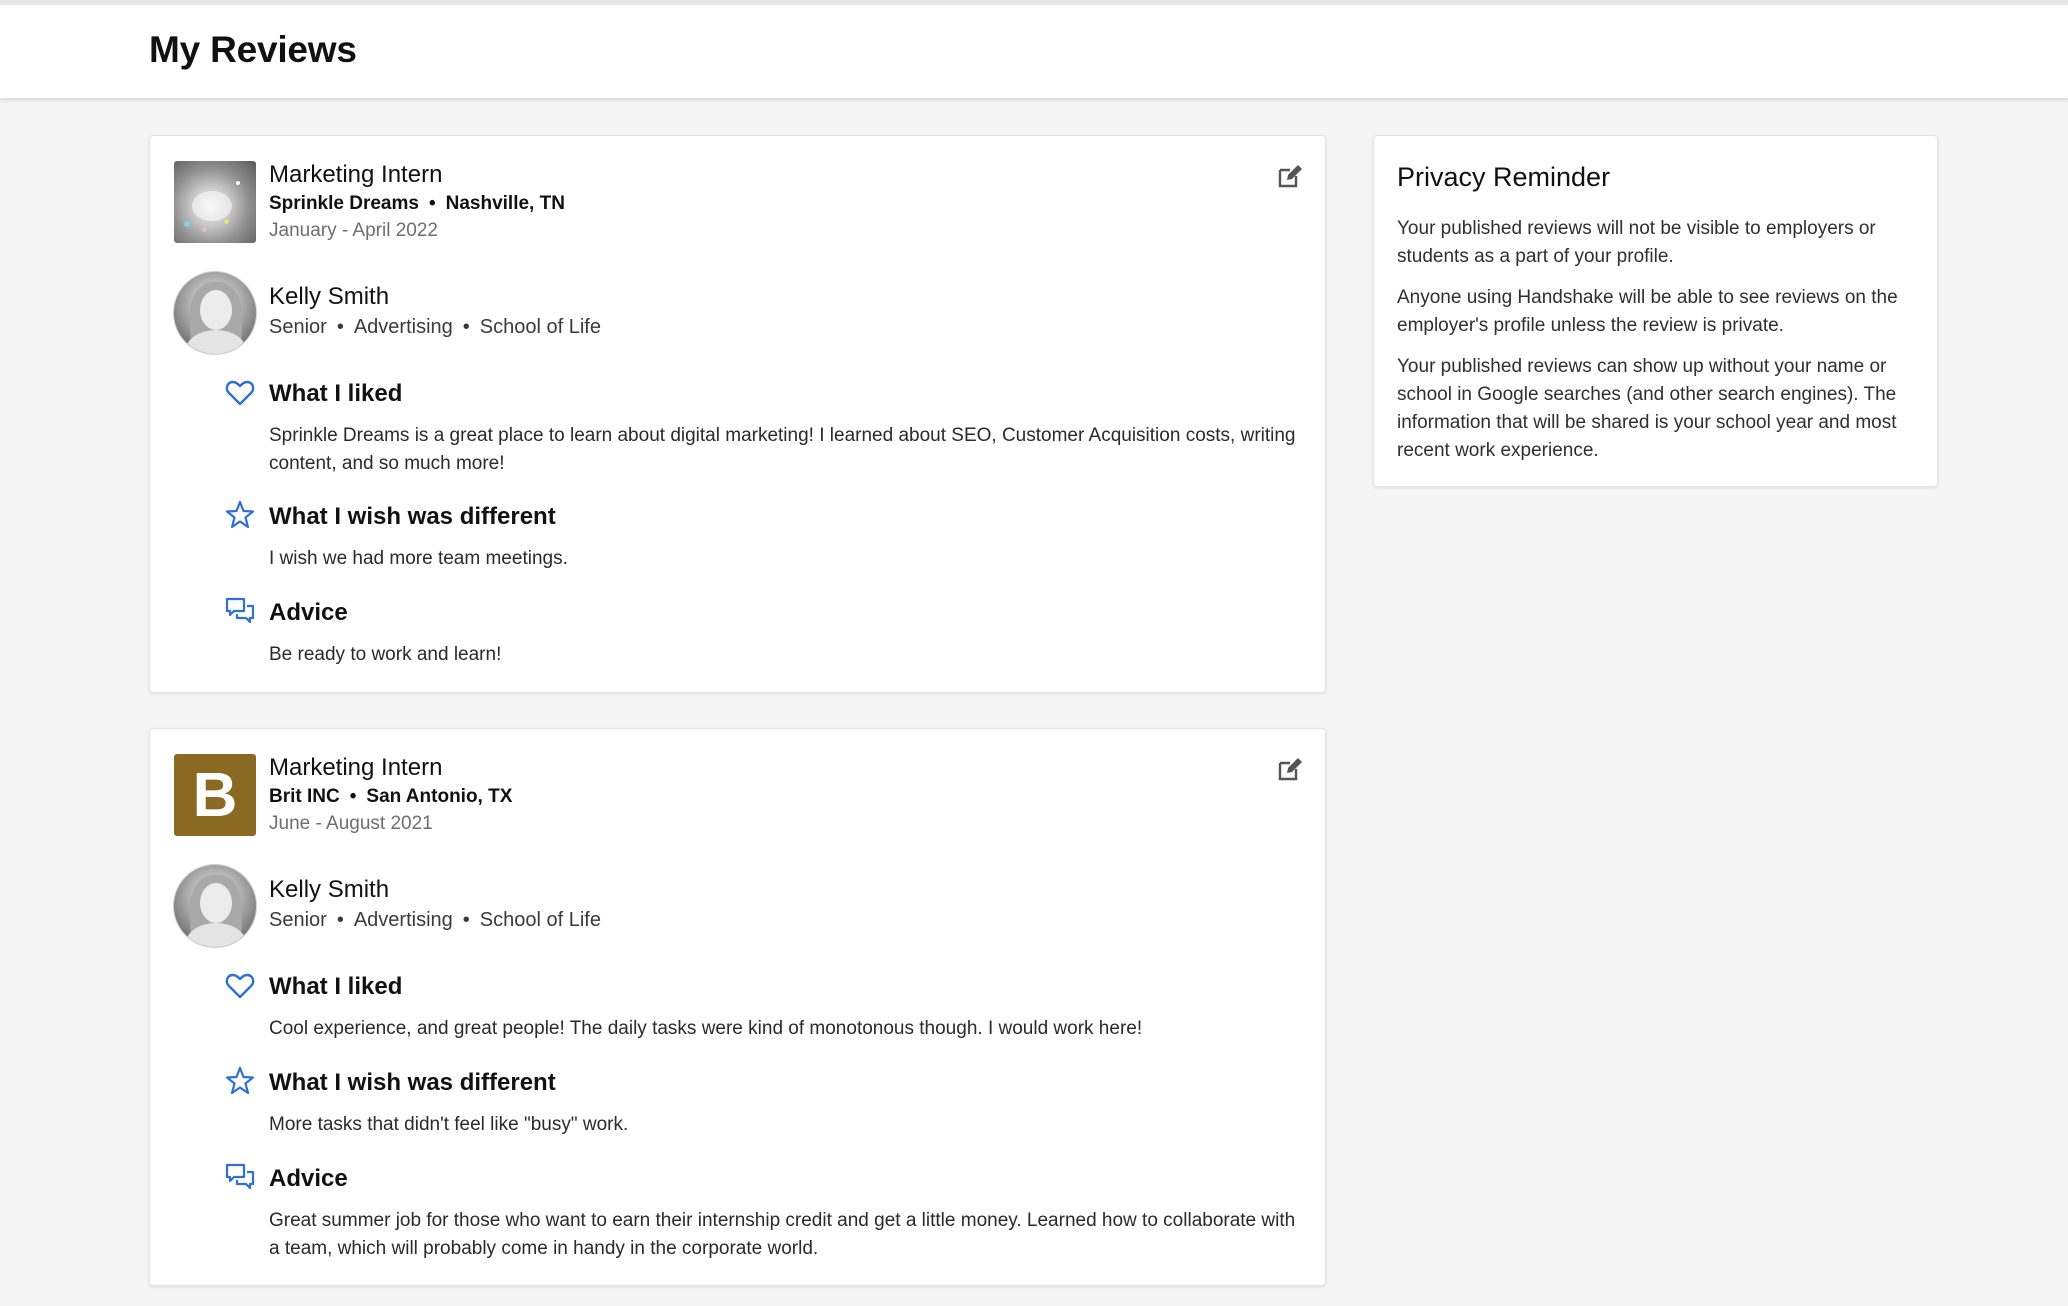  I want to click on section-body-different: I wish we had more team meetings., so click(418, 558).